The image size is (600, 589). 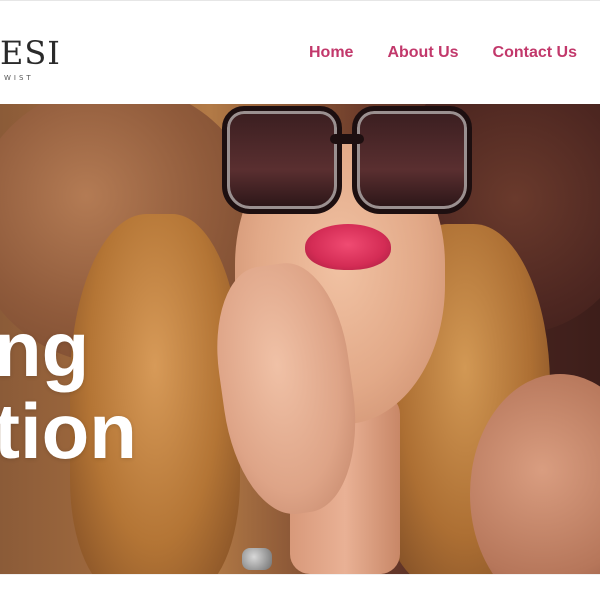 What do you see at coordinates (422, 53) in the screenshot?
I see `nav-link-about-us: About Us` at bounding box center [422, 53].